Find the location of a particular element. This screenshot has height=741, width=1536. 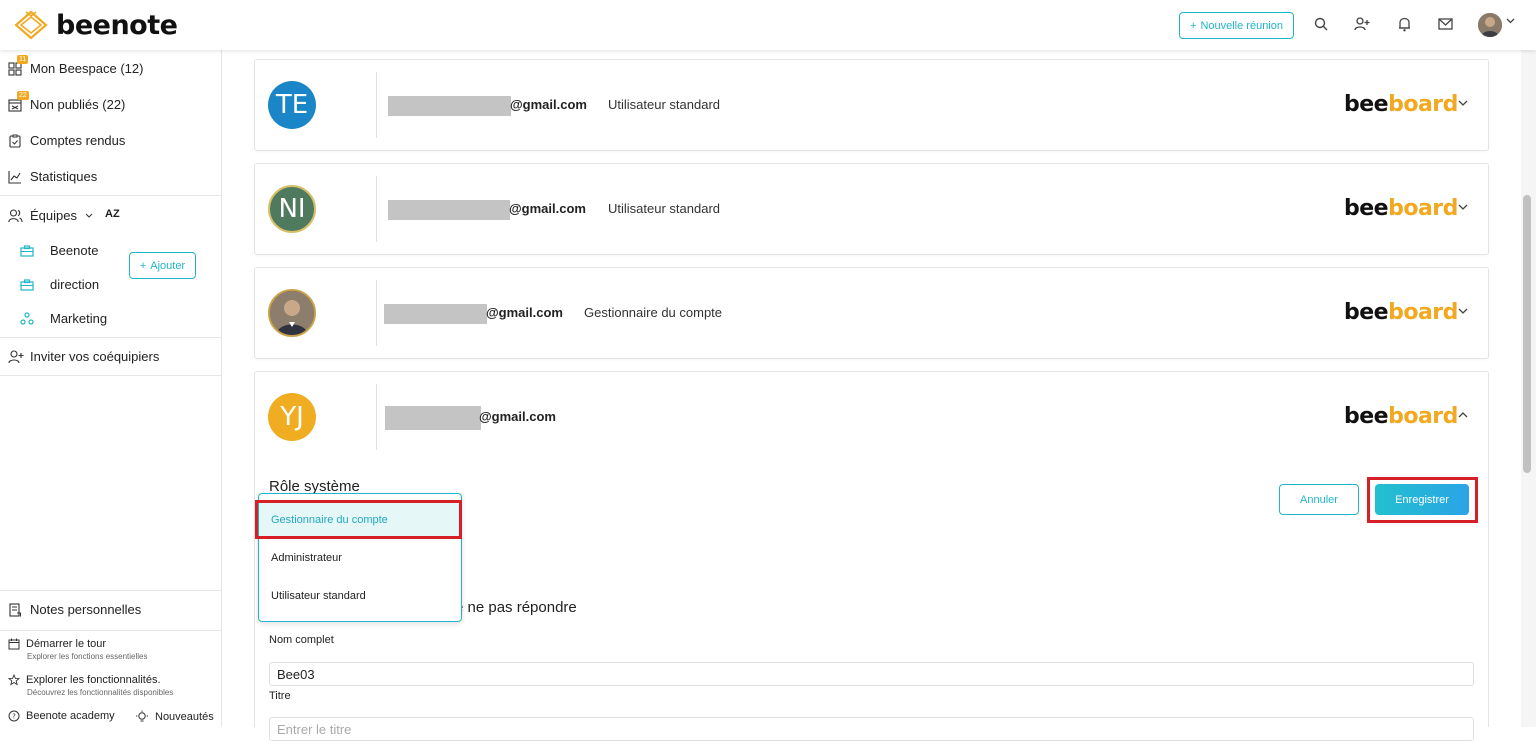

invite-teammates-link: Inviter vos coéquipiers is located at coordinates (83, 356).